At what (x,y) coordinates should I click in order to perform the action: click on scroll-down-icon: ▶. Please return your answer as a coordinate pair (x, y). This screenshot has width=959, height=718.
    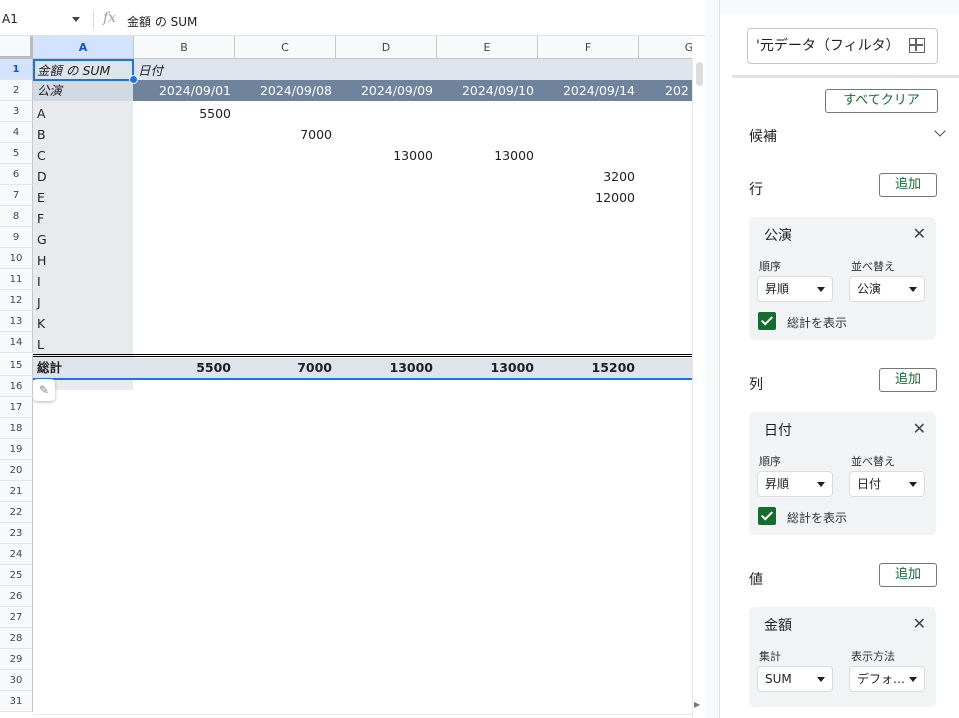
    Looking at the image, I should click on (697, 704).